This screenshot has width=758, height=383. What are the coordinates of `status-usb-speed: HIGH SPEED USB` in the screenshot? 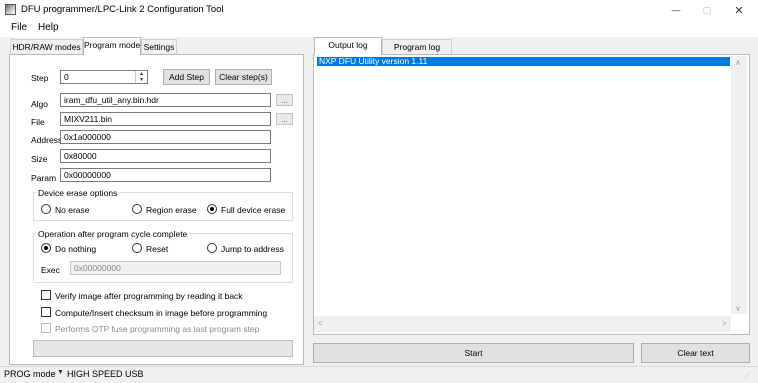 It's located at (105, 374).